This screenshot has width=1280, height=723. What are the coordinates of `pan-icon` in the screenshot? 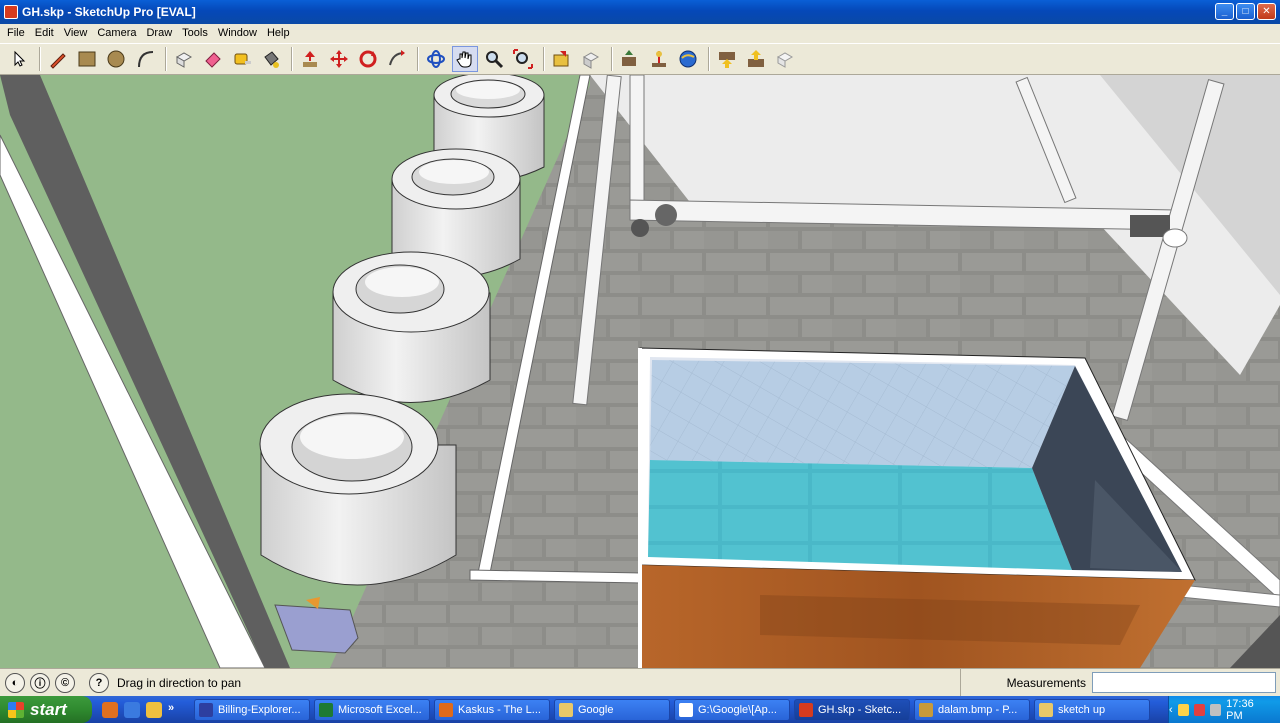 It's located at (465, 59).